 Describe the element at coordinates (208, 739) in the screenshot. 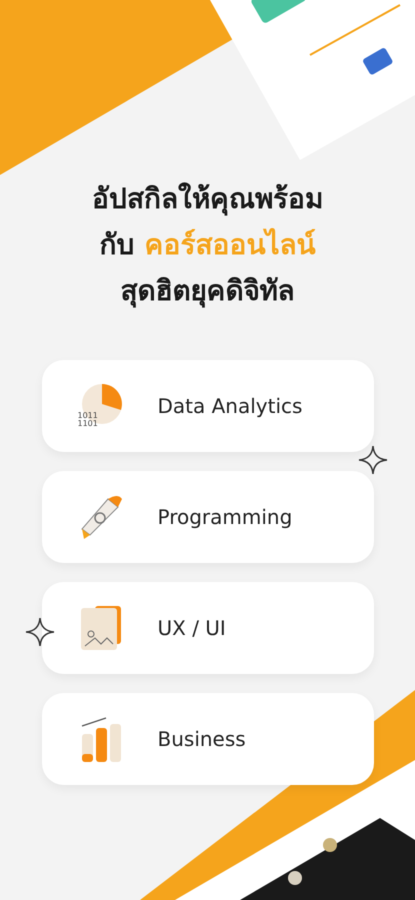

I see `category-card: Business` at that location.